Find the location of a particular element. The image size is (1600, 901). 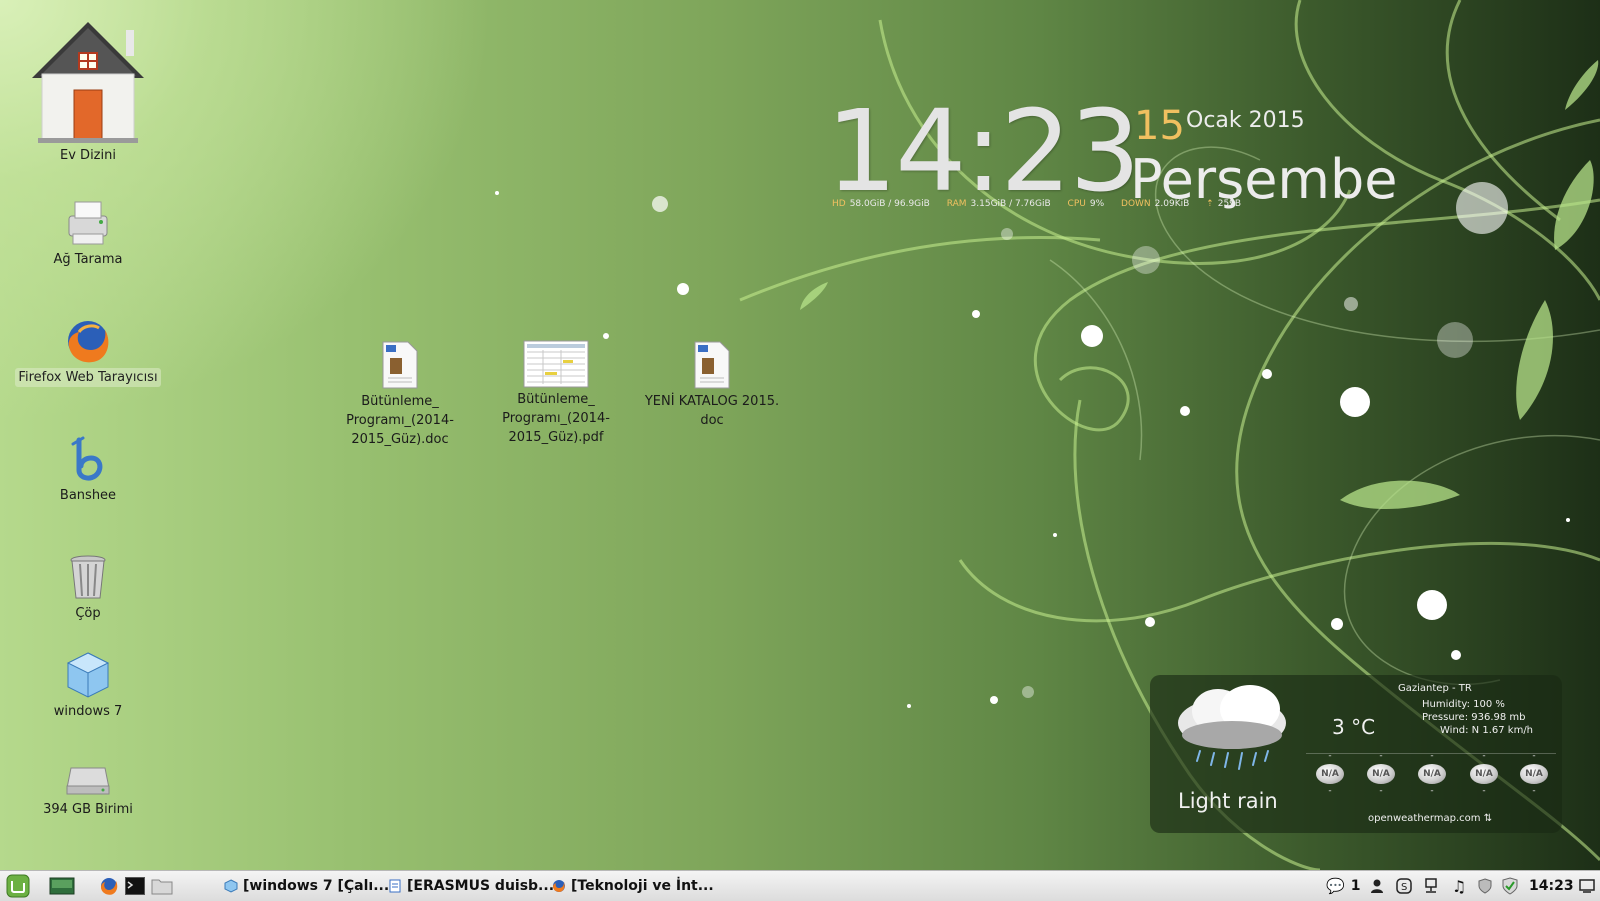

folder-icon is located at coordinates (162, 887).